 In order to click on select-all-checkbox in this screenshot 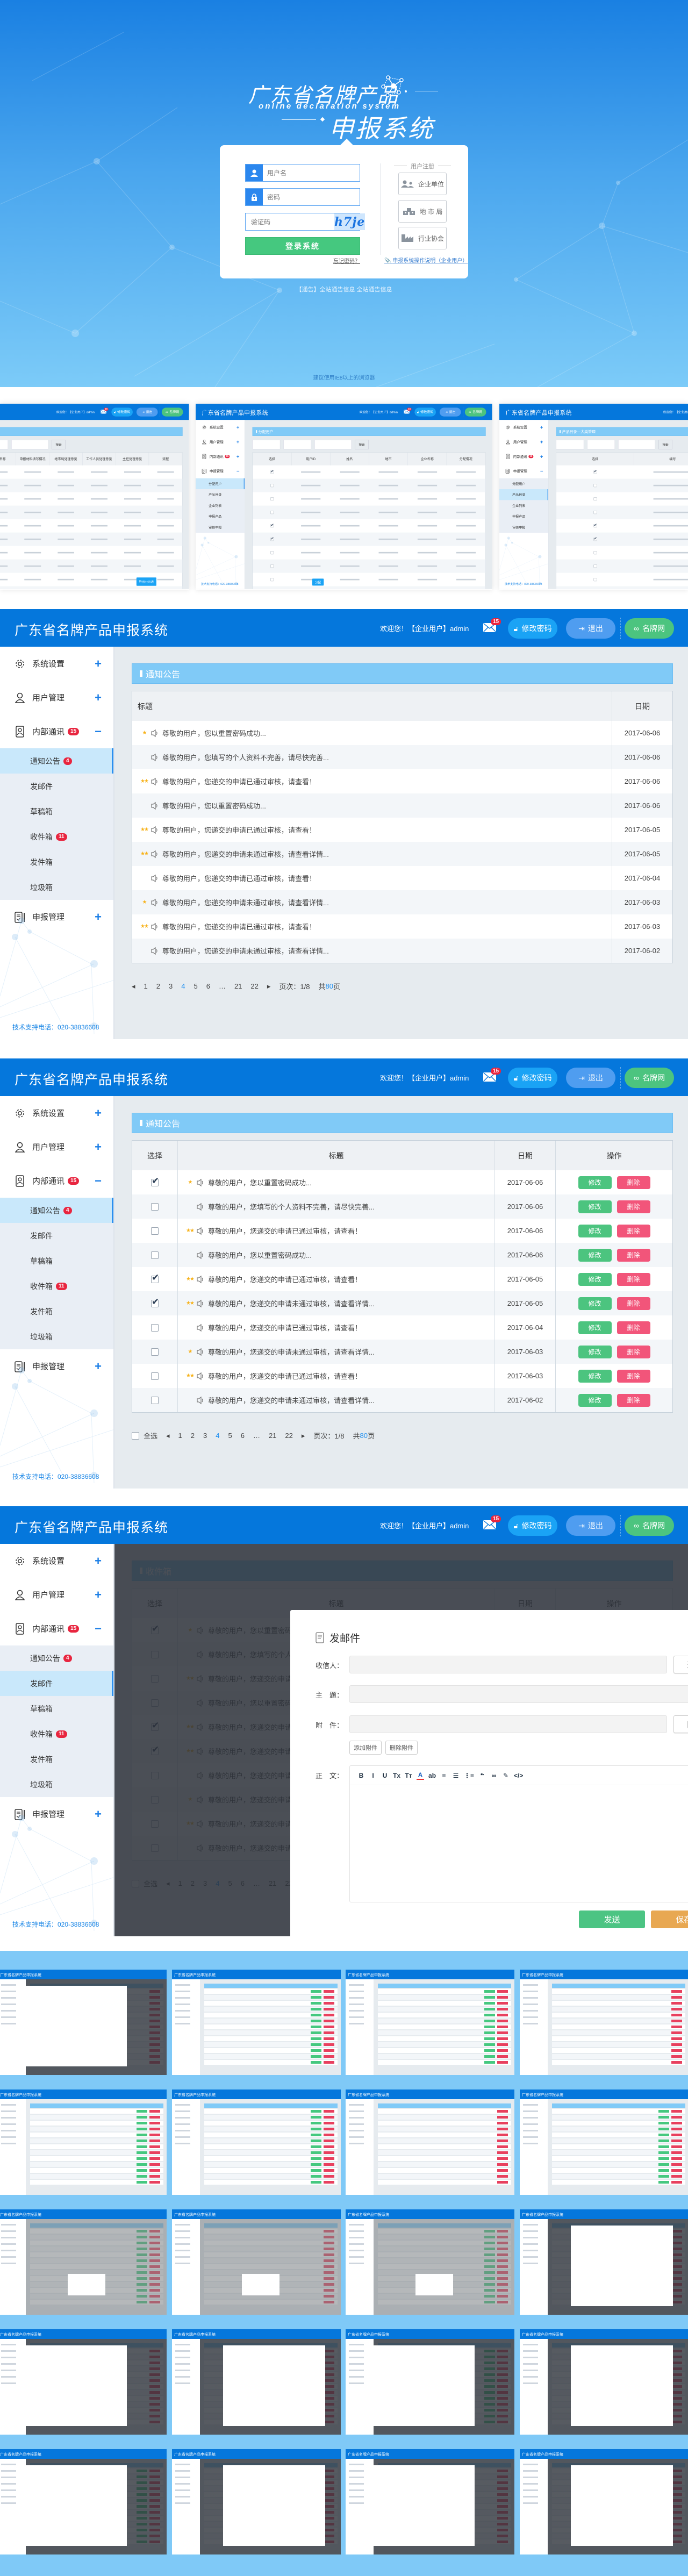, I will do `click(135, 1436)`.